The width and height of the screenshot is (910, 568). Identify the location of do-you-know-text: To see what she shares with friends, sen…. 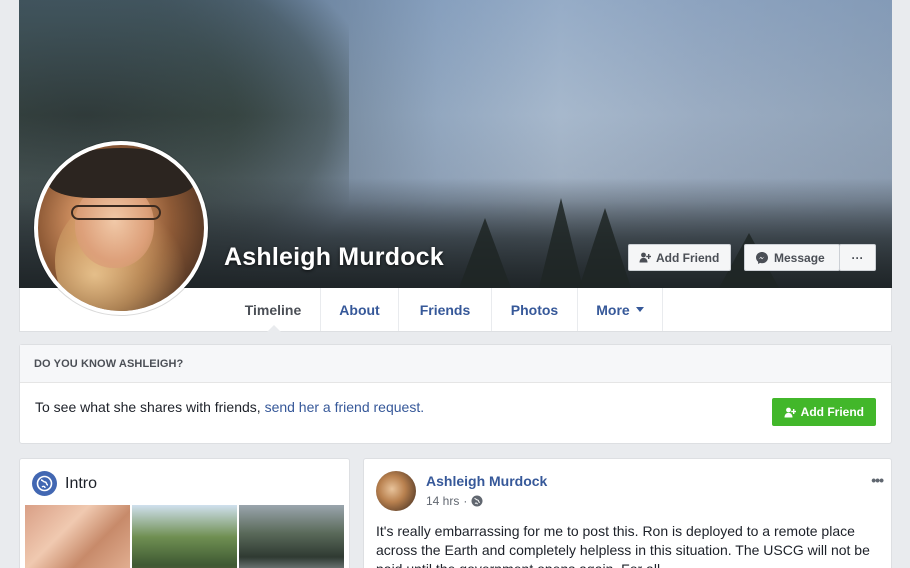
(229, 407).